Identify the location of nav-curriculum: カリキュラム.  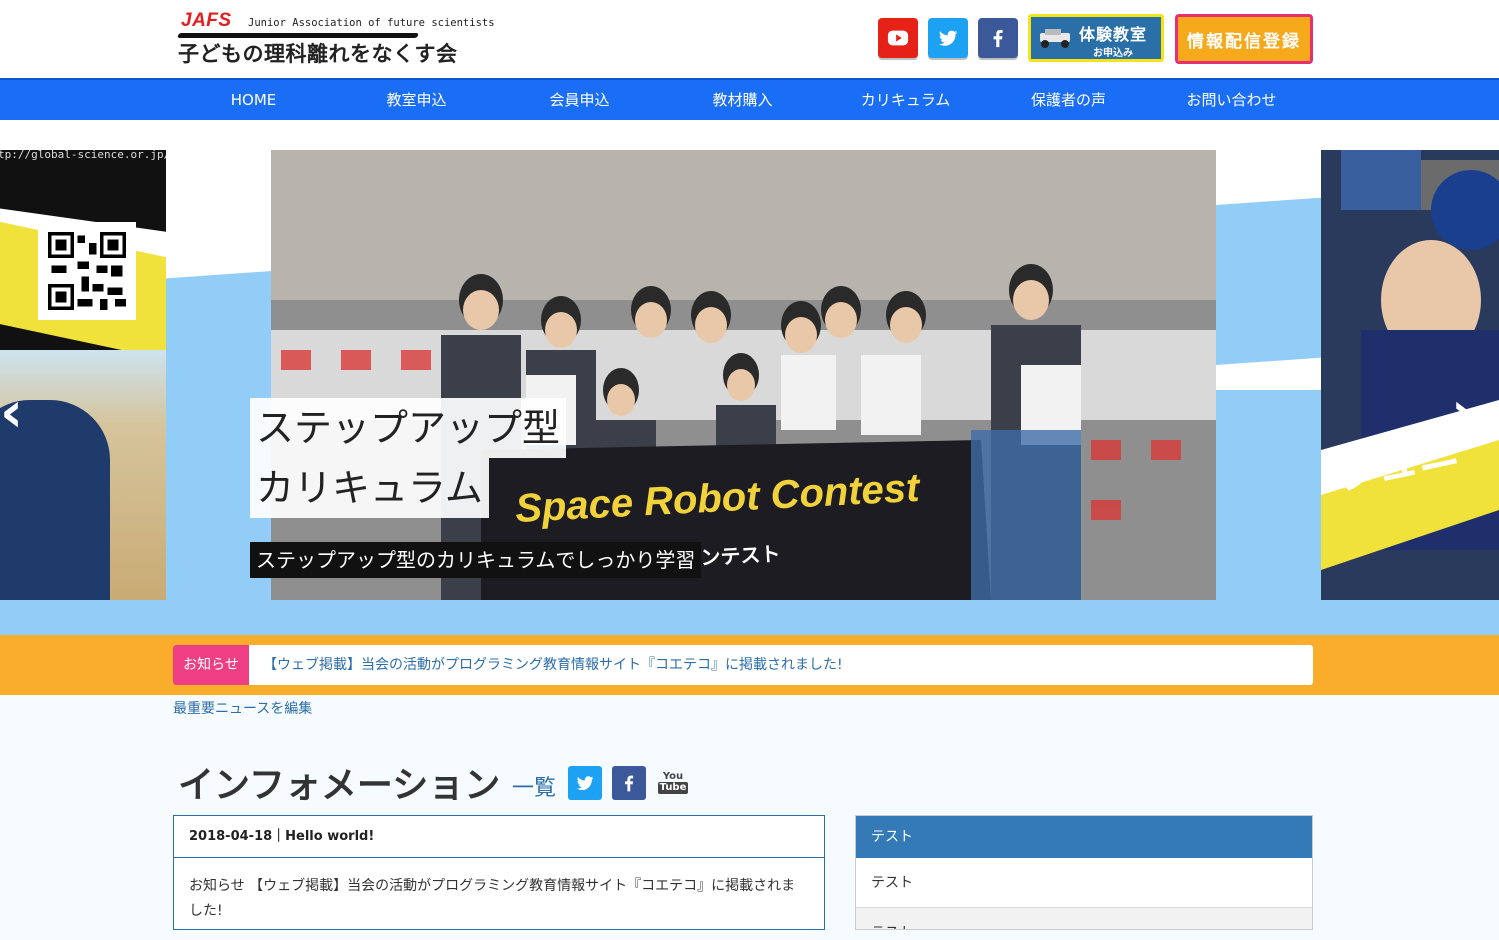
(905, 100).